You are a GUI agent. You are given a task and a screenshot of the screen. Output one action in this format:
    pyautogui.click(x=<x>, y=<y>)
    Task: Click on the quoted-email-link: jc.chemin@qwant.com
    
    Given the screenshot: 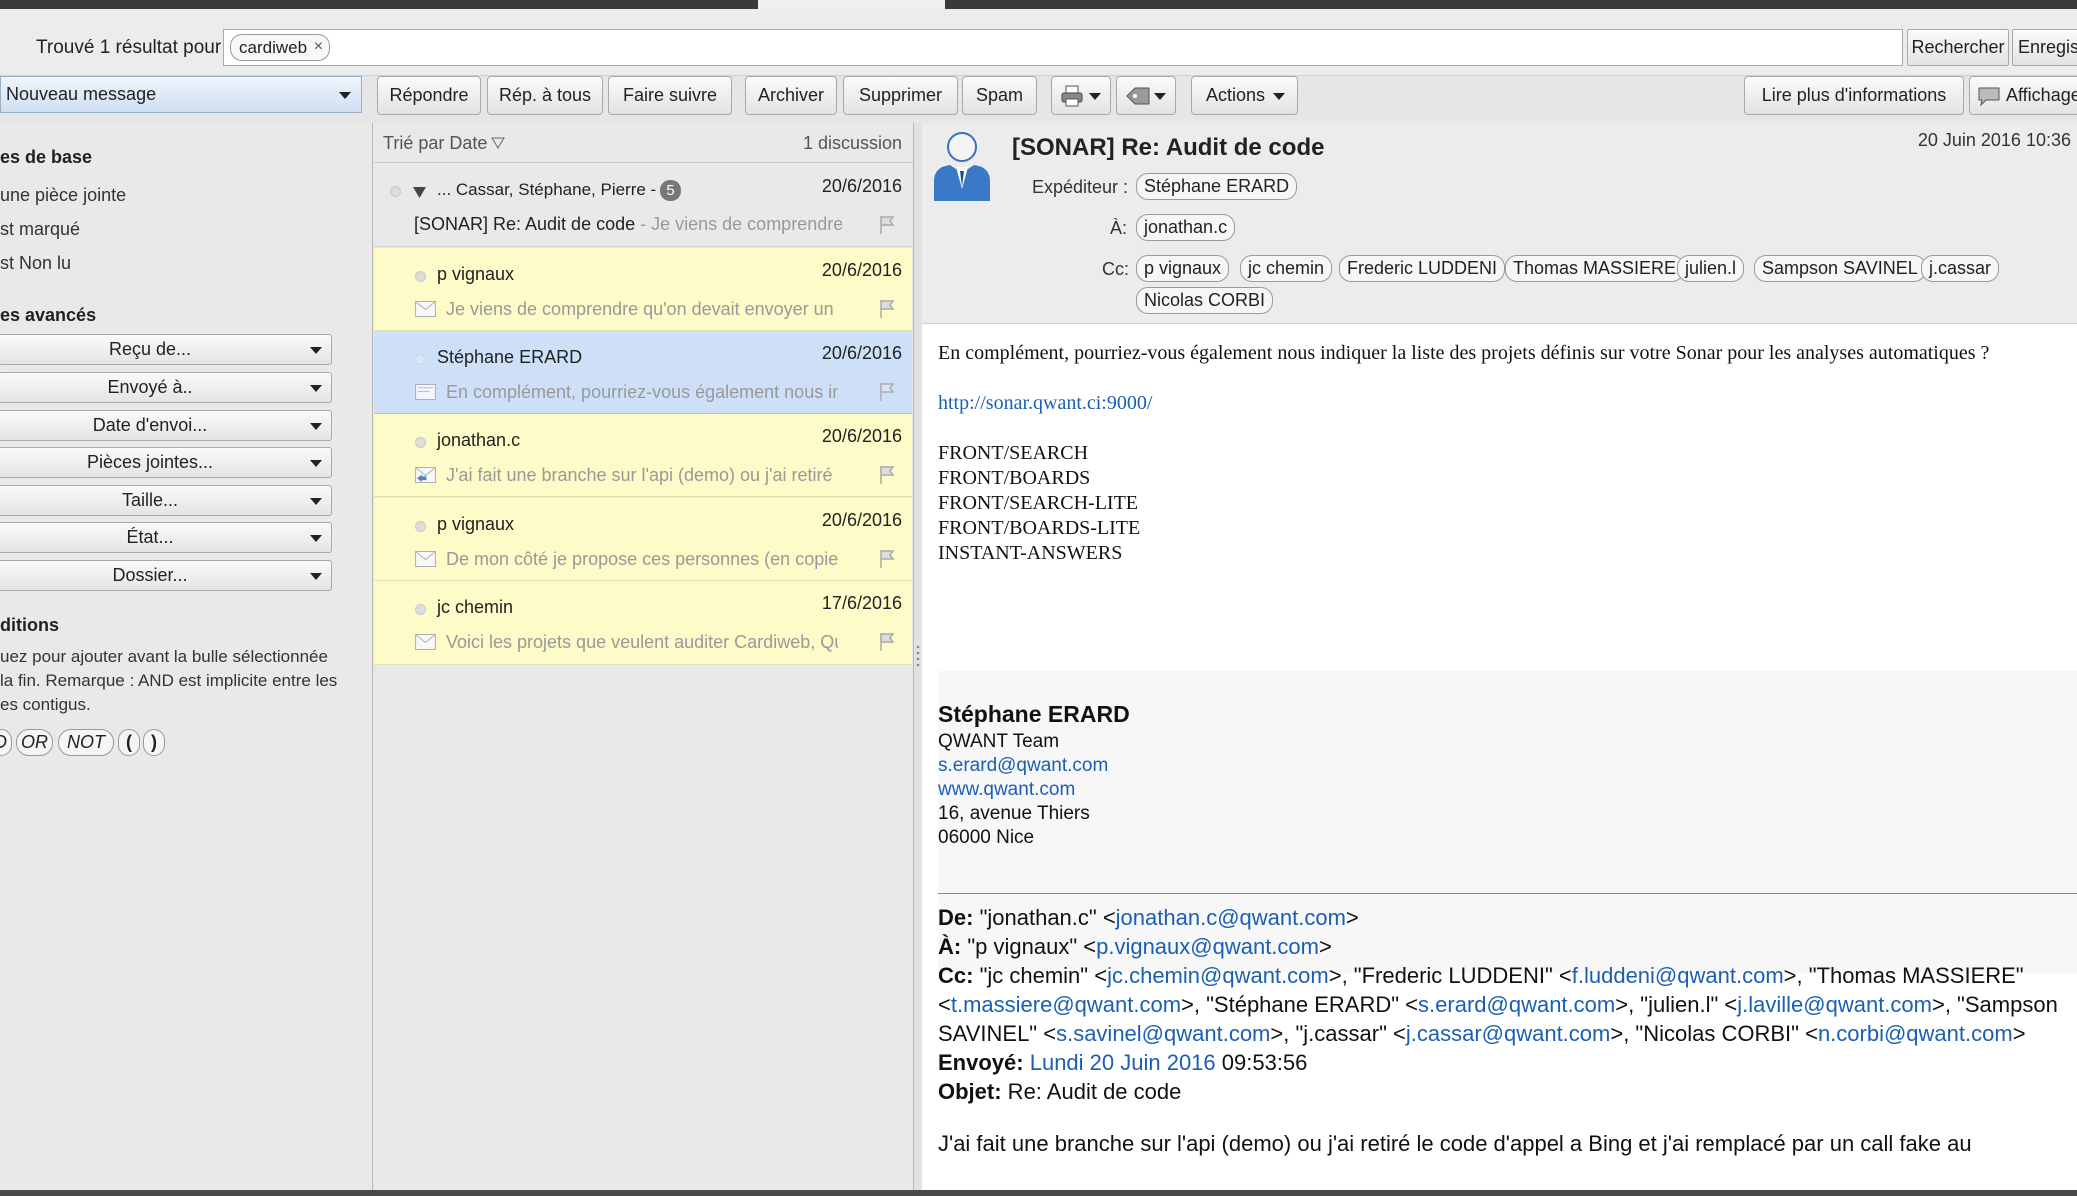 What is the action you would take?
    pyautogui.click(x=1218, y=975)
    